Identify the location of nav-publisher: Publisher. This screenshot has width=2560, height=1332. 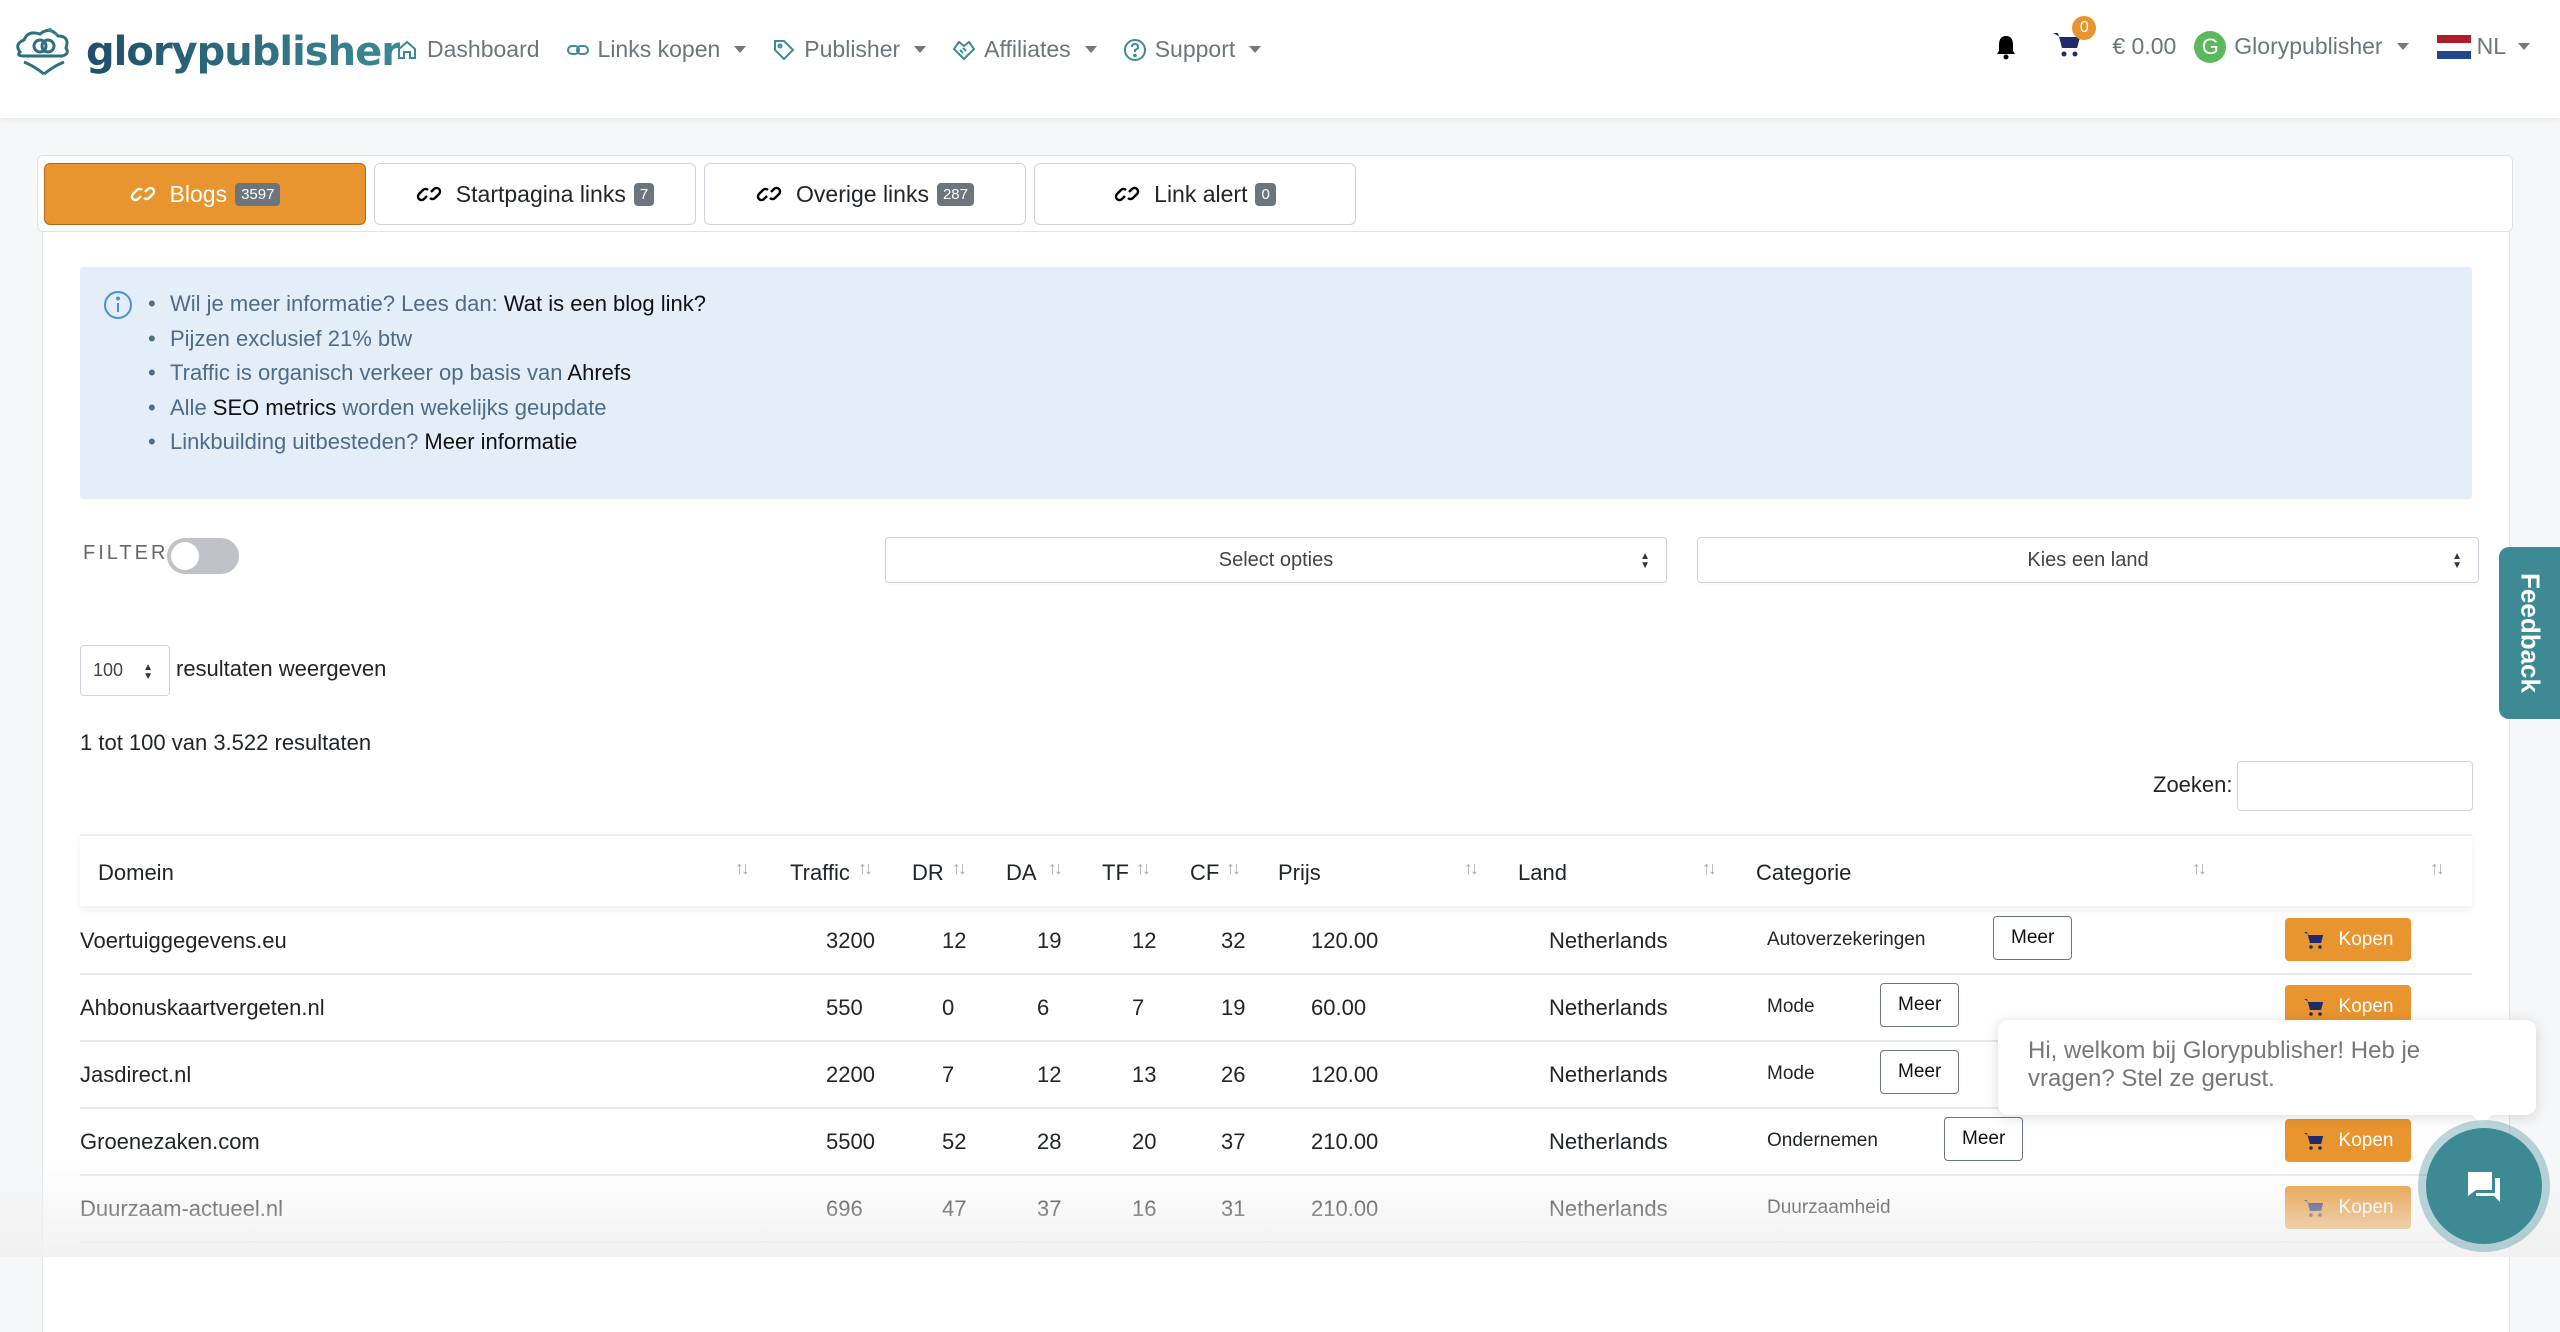
(849, 49).